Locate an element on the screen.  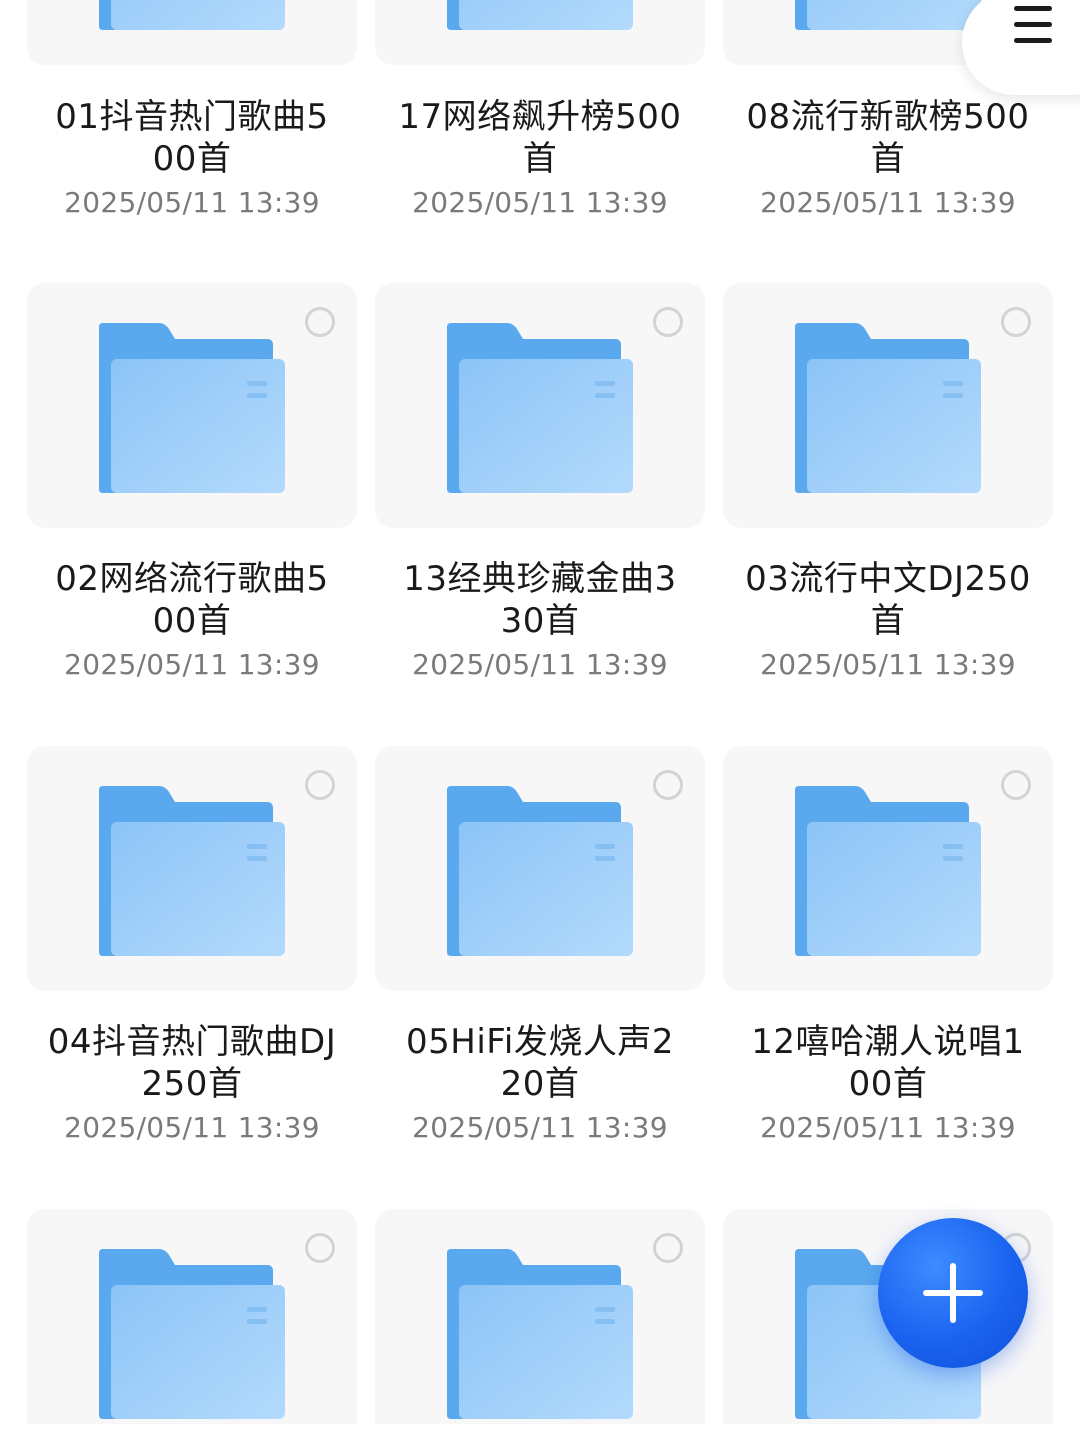
folder-caption: 17网络飙升榜500首 2025/05/11 13:39 is located at coordinates (540, 158).